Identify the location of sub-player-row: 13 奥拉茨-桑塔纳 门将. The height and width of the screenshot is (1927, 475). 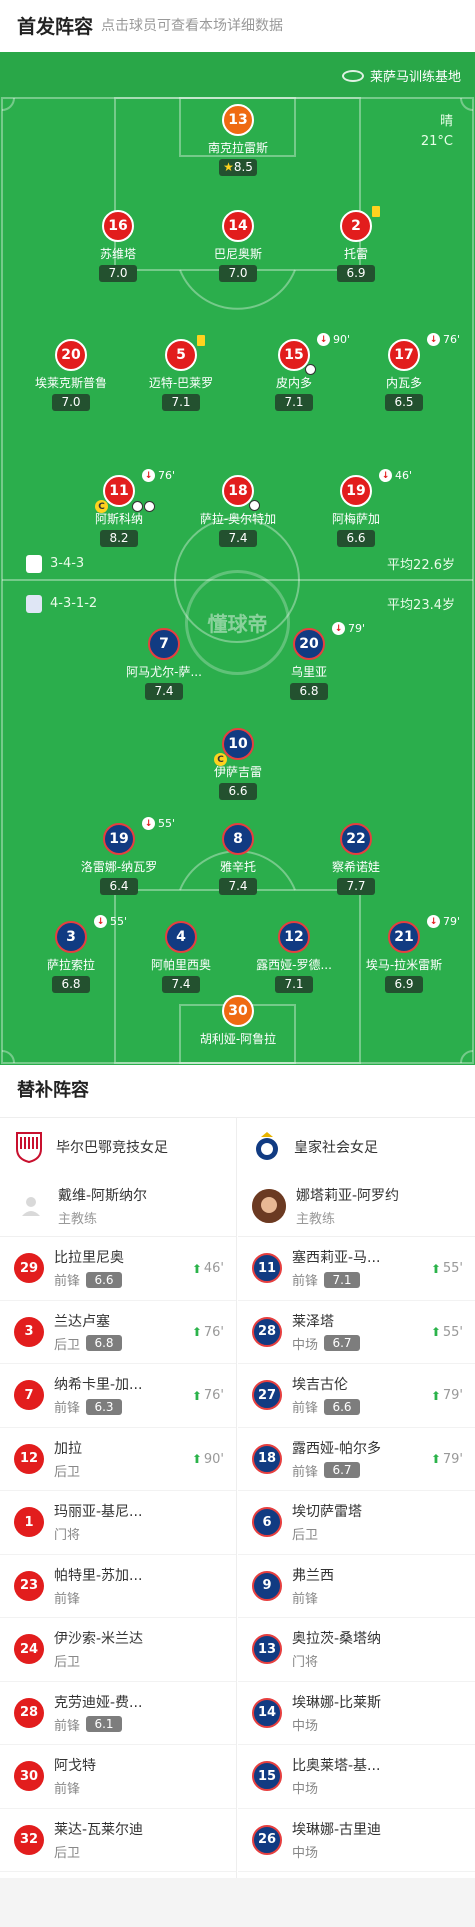
(356, 1650).